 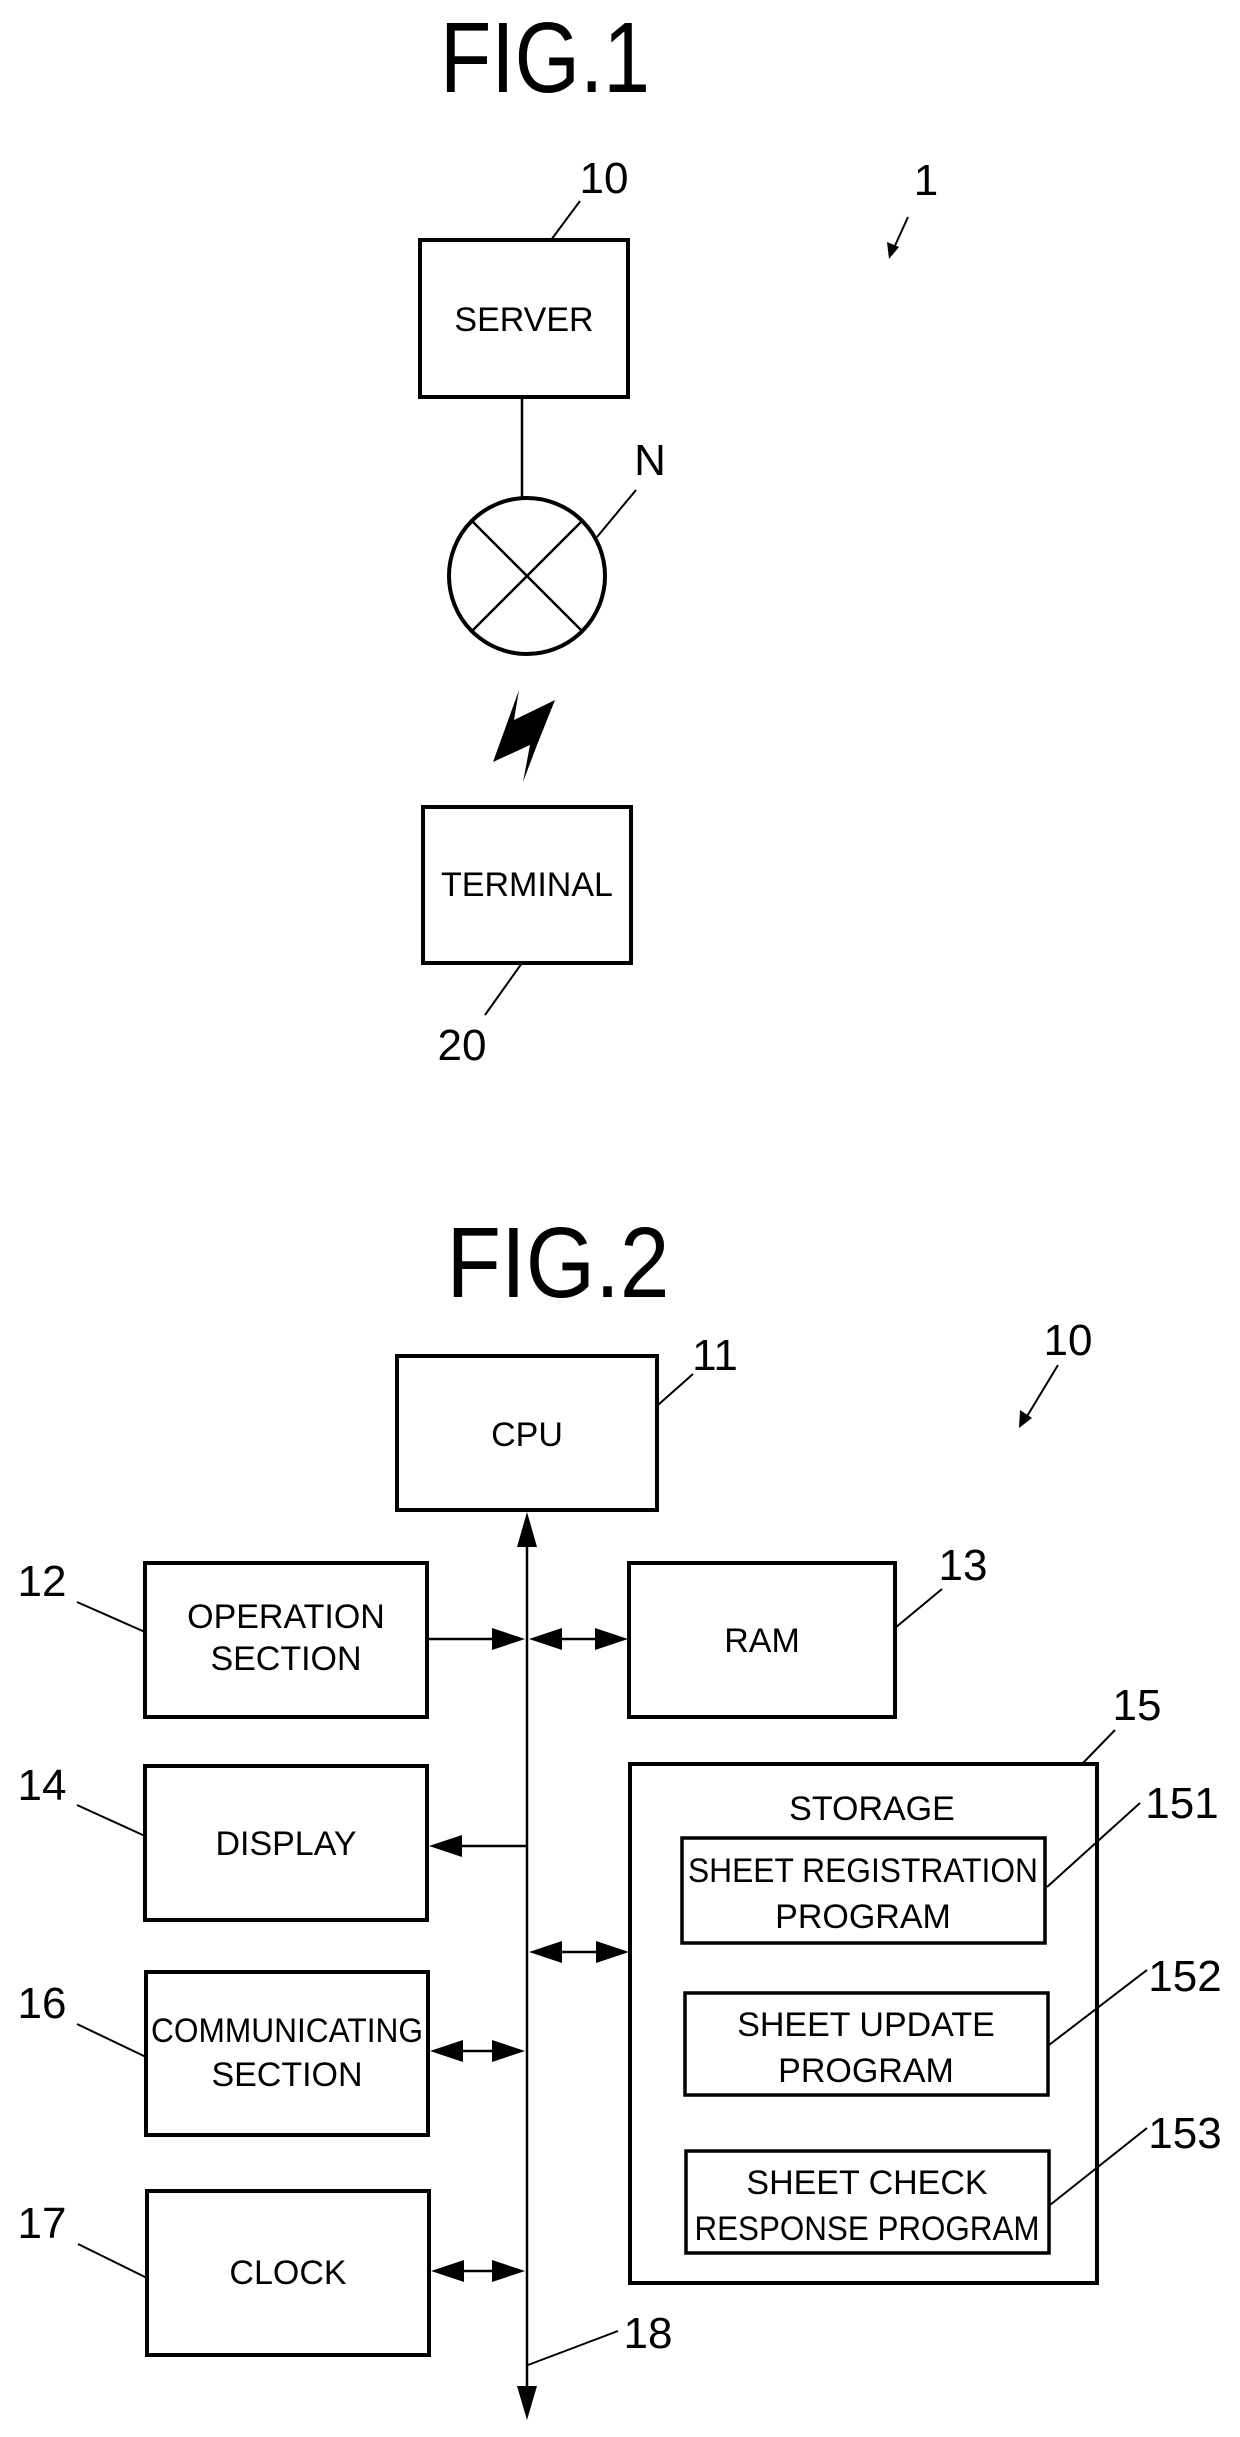 What do you see at coordinates (565, 220) in the screenshot?
I see `server-leader-line` at bounding box center [565, 220].